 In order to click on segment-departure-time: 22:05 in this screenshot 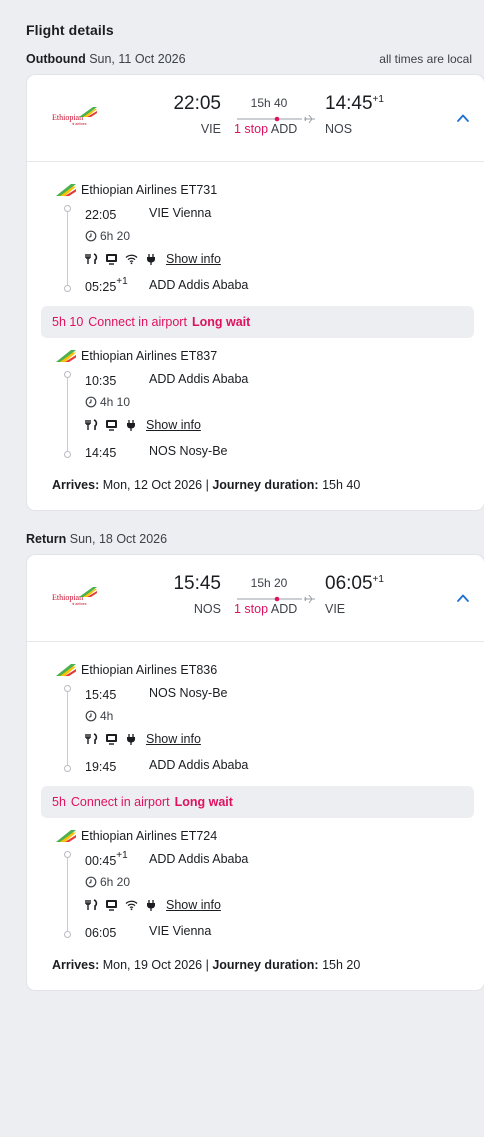, I will do `click(117, 213)`.